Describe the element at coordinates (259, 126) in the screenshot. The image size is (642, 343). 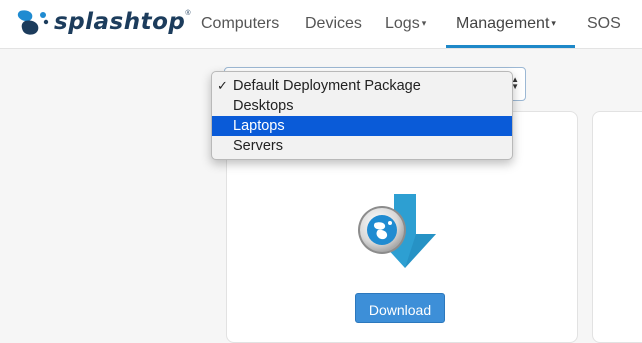
I see `option-label: Laptops` at that location.